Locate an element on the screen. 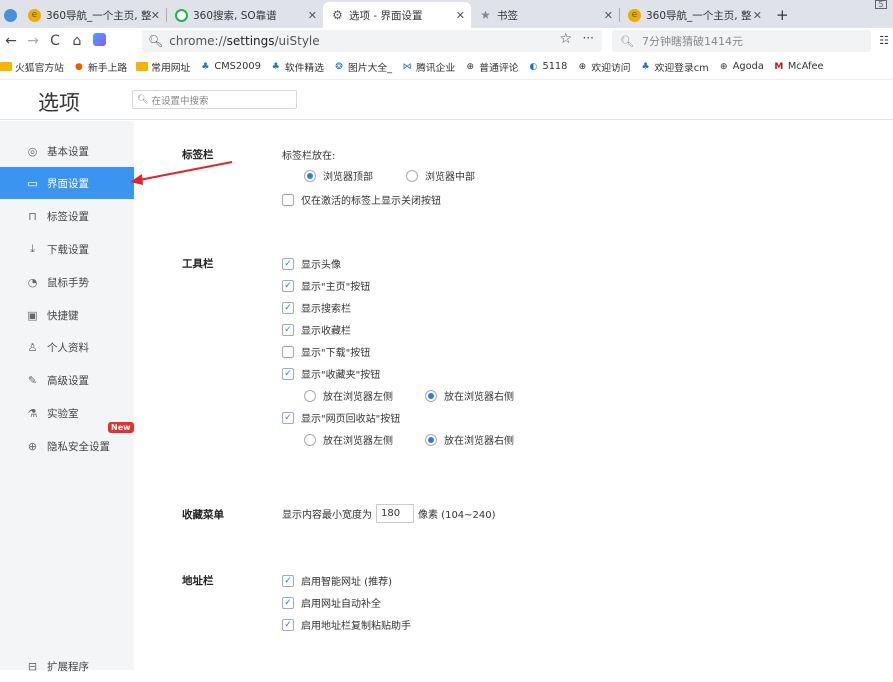  radio-favorites-right: 放在浏览器右侧 is located at coordinates (469, 395).